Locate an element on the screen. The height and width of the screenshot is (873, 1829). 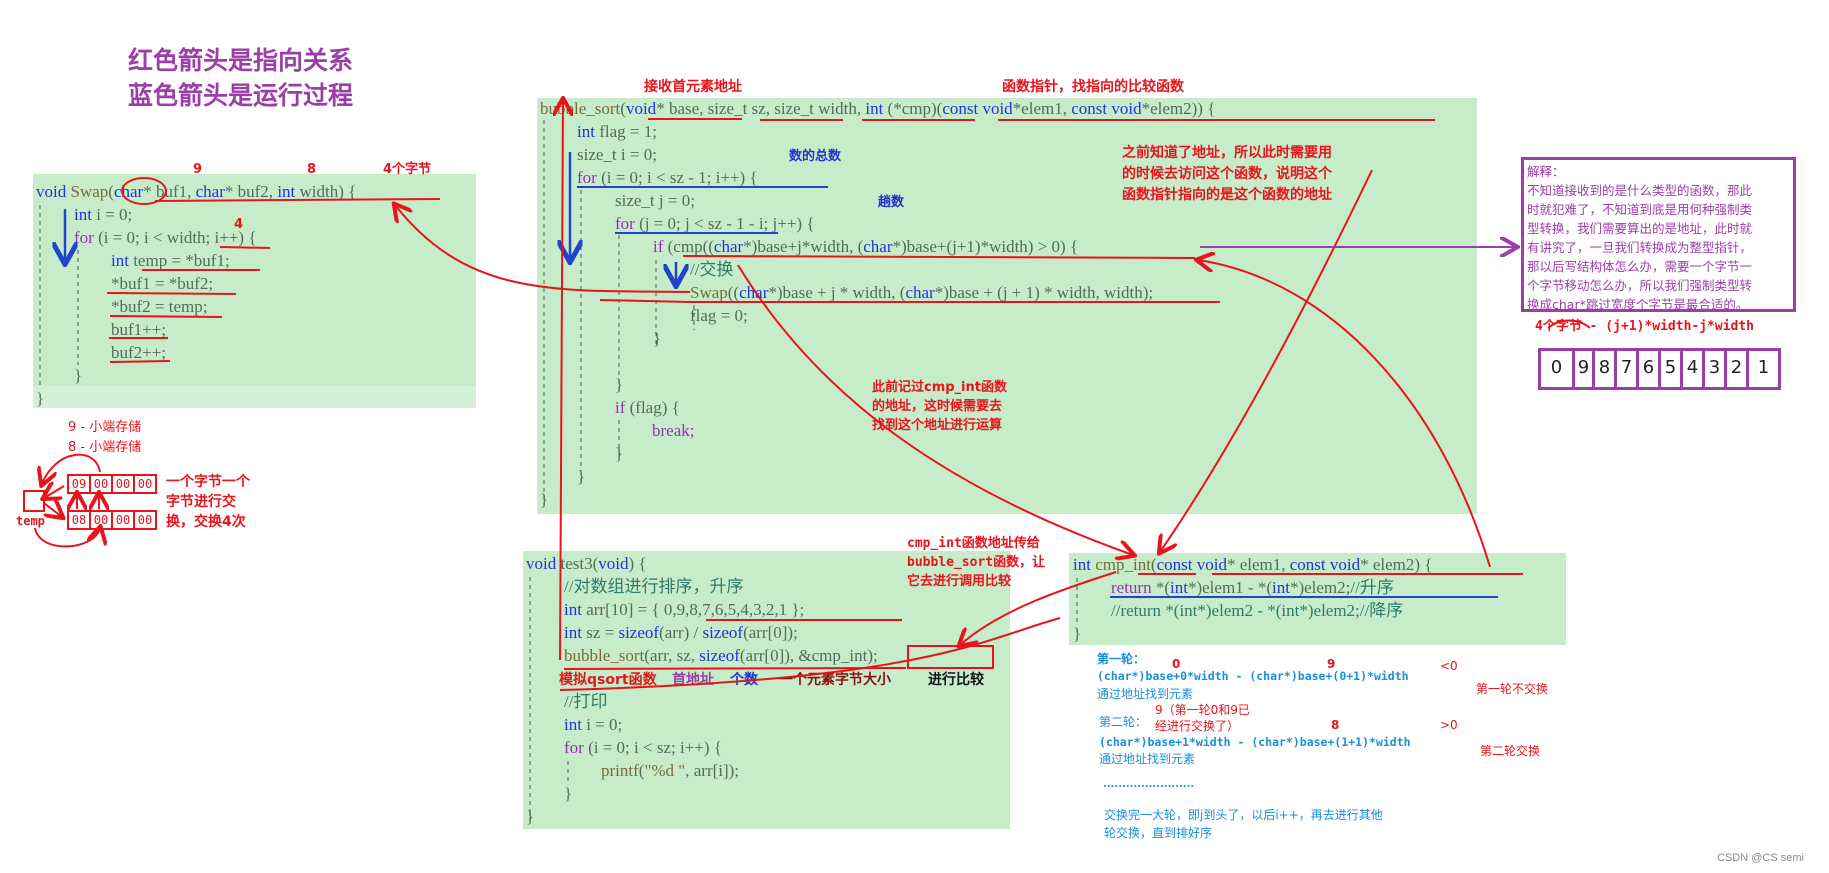
annotation-count: 个数 is located at coordinates (744, 680).